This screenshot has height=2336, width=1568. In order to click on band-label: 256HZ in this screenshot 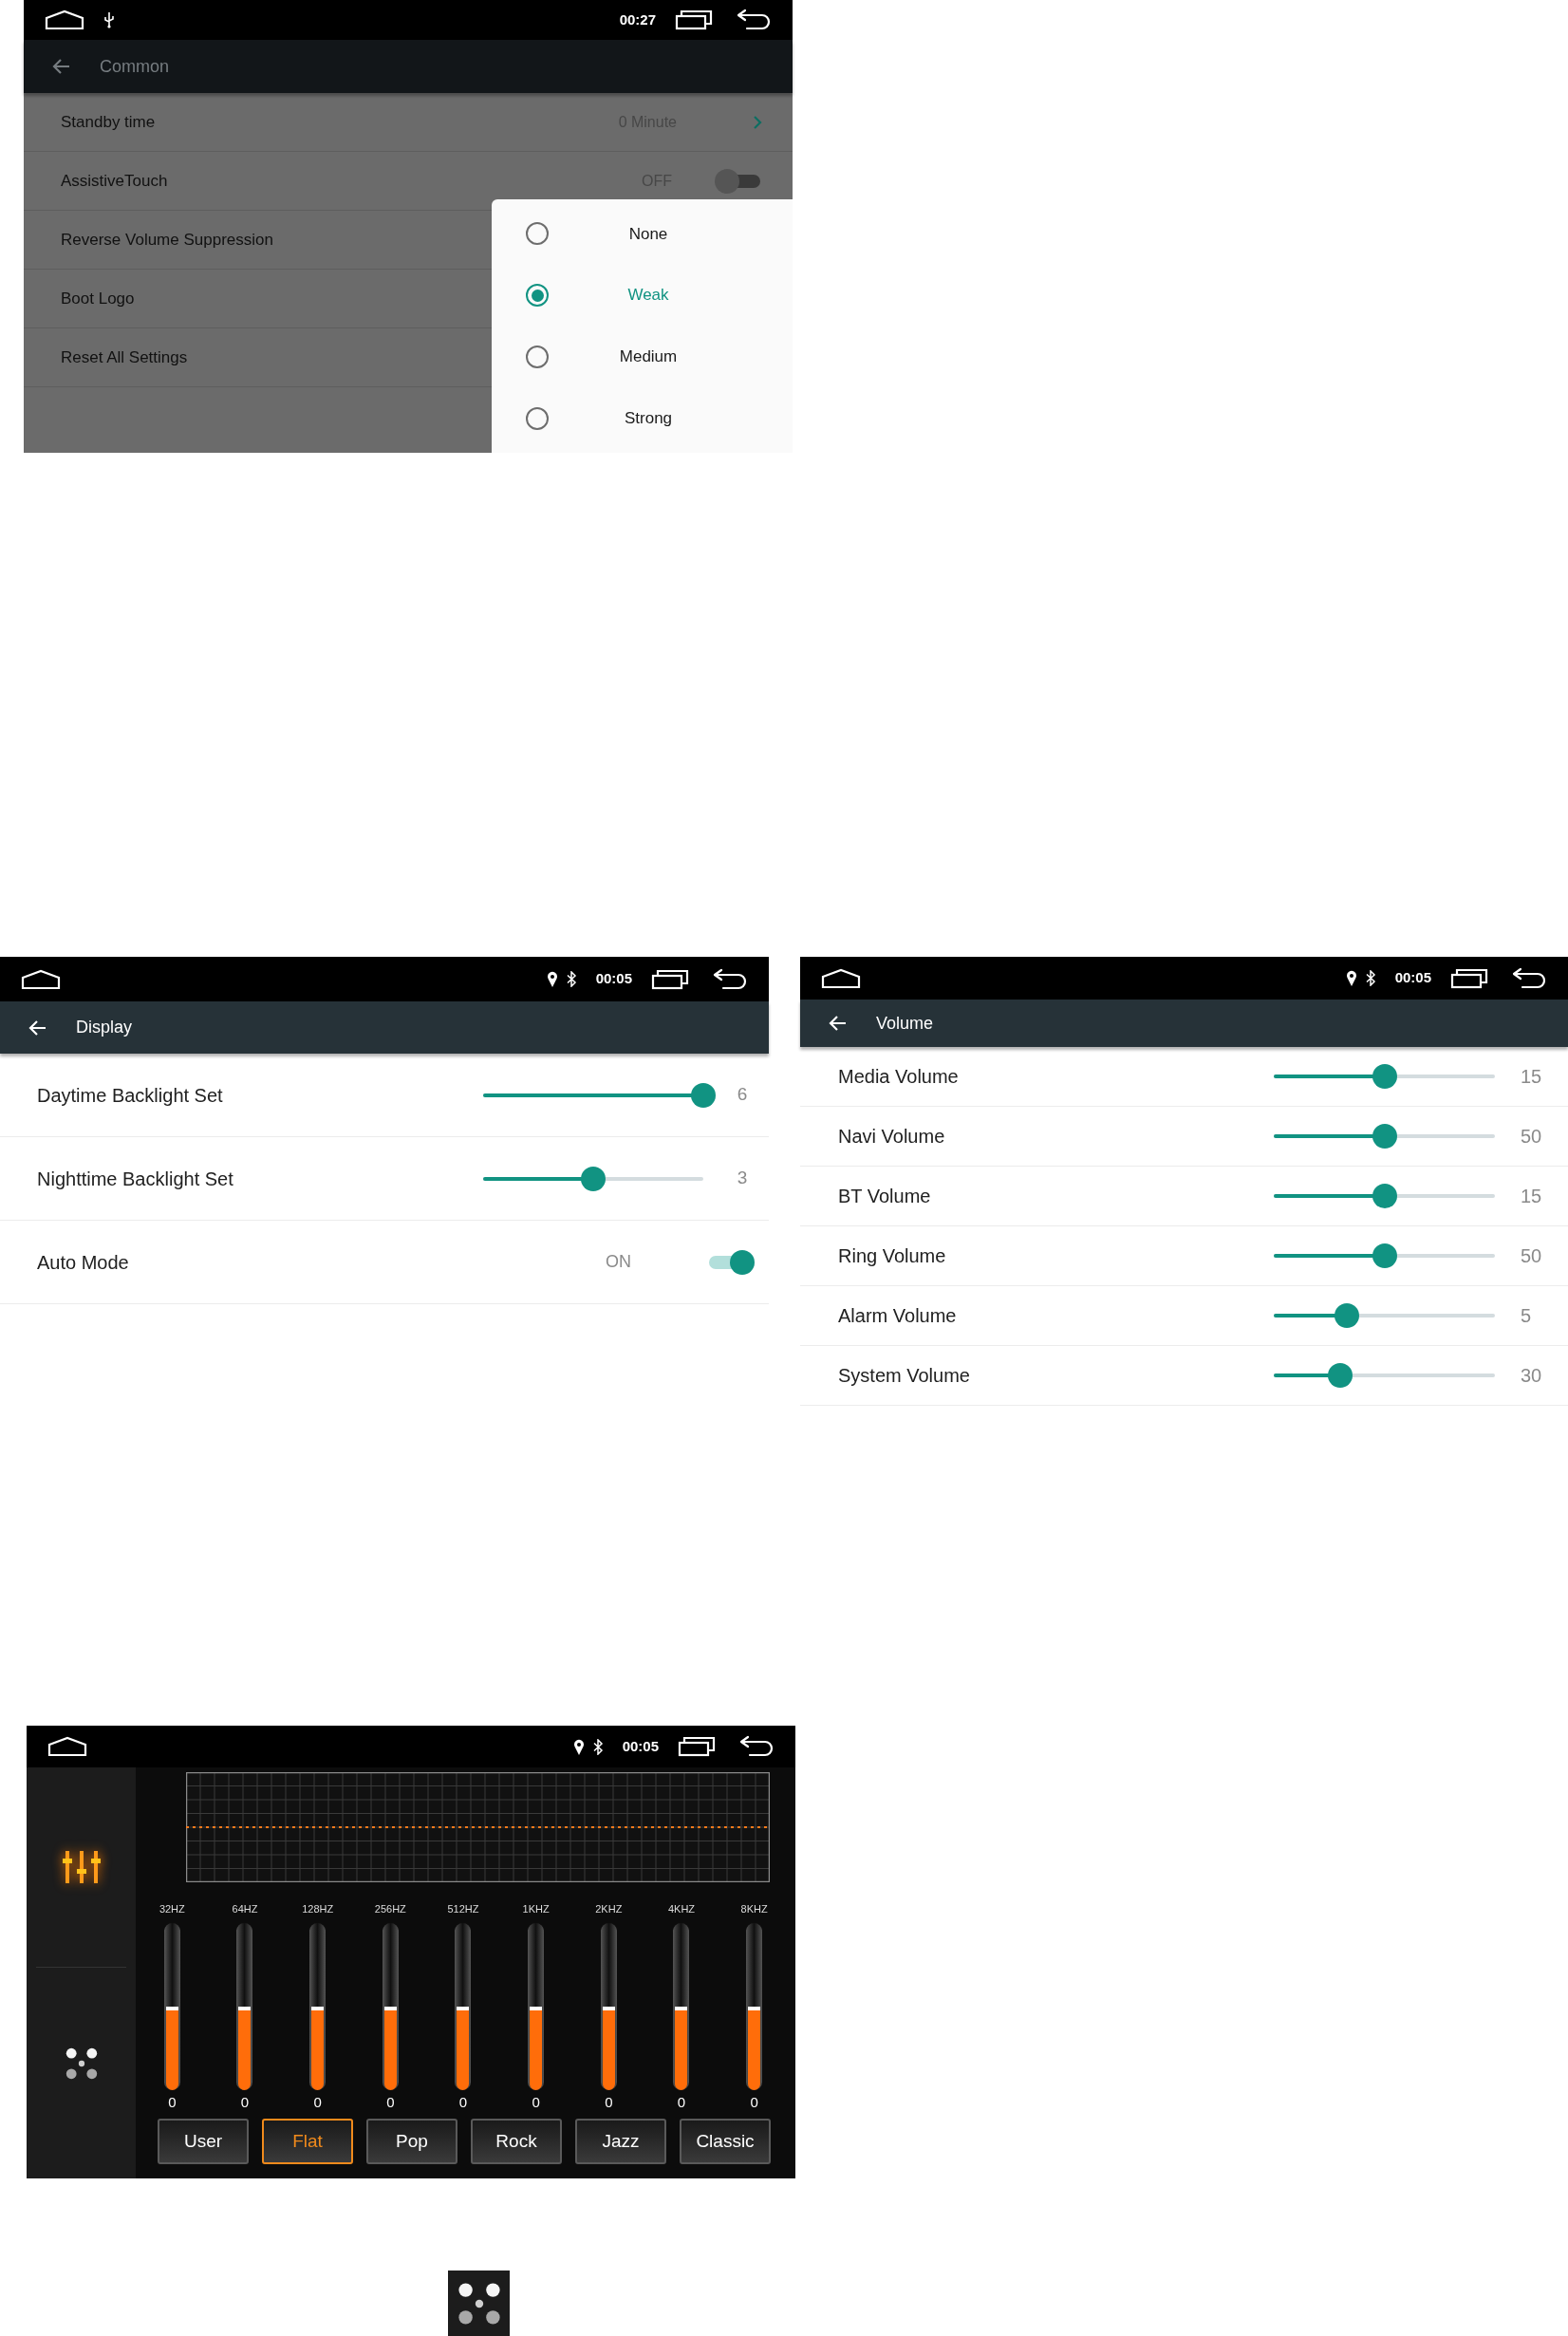, I will do `click(390, 1909)`.